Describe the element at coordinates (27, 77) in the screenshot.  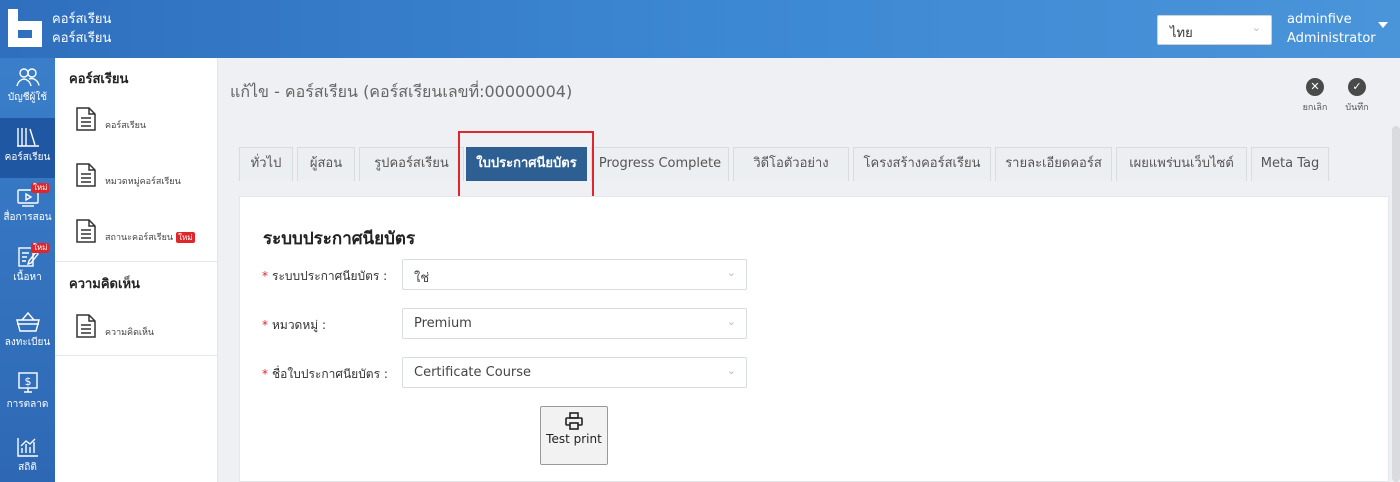
I see `users-icon` at that location.